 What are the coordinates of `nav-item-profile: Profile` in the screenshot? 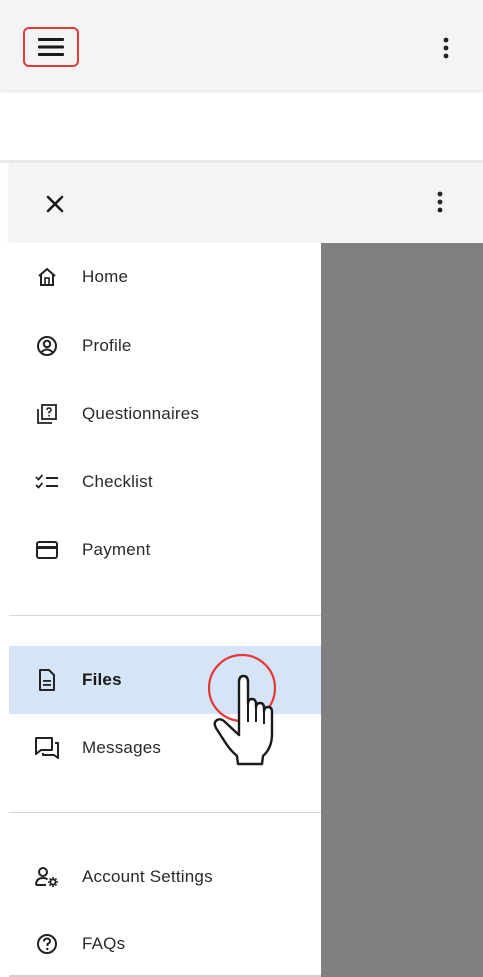 It's located at (165, 346).